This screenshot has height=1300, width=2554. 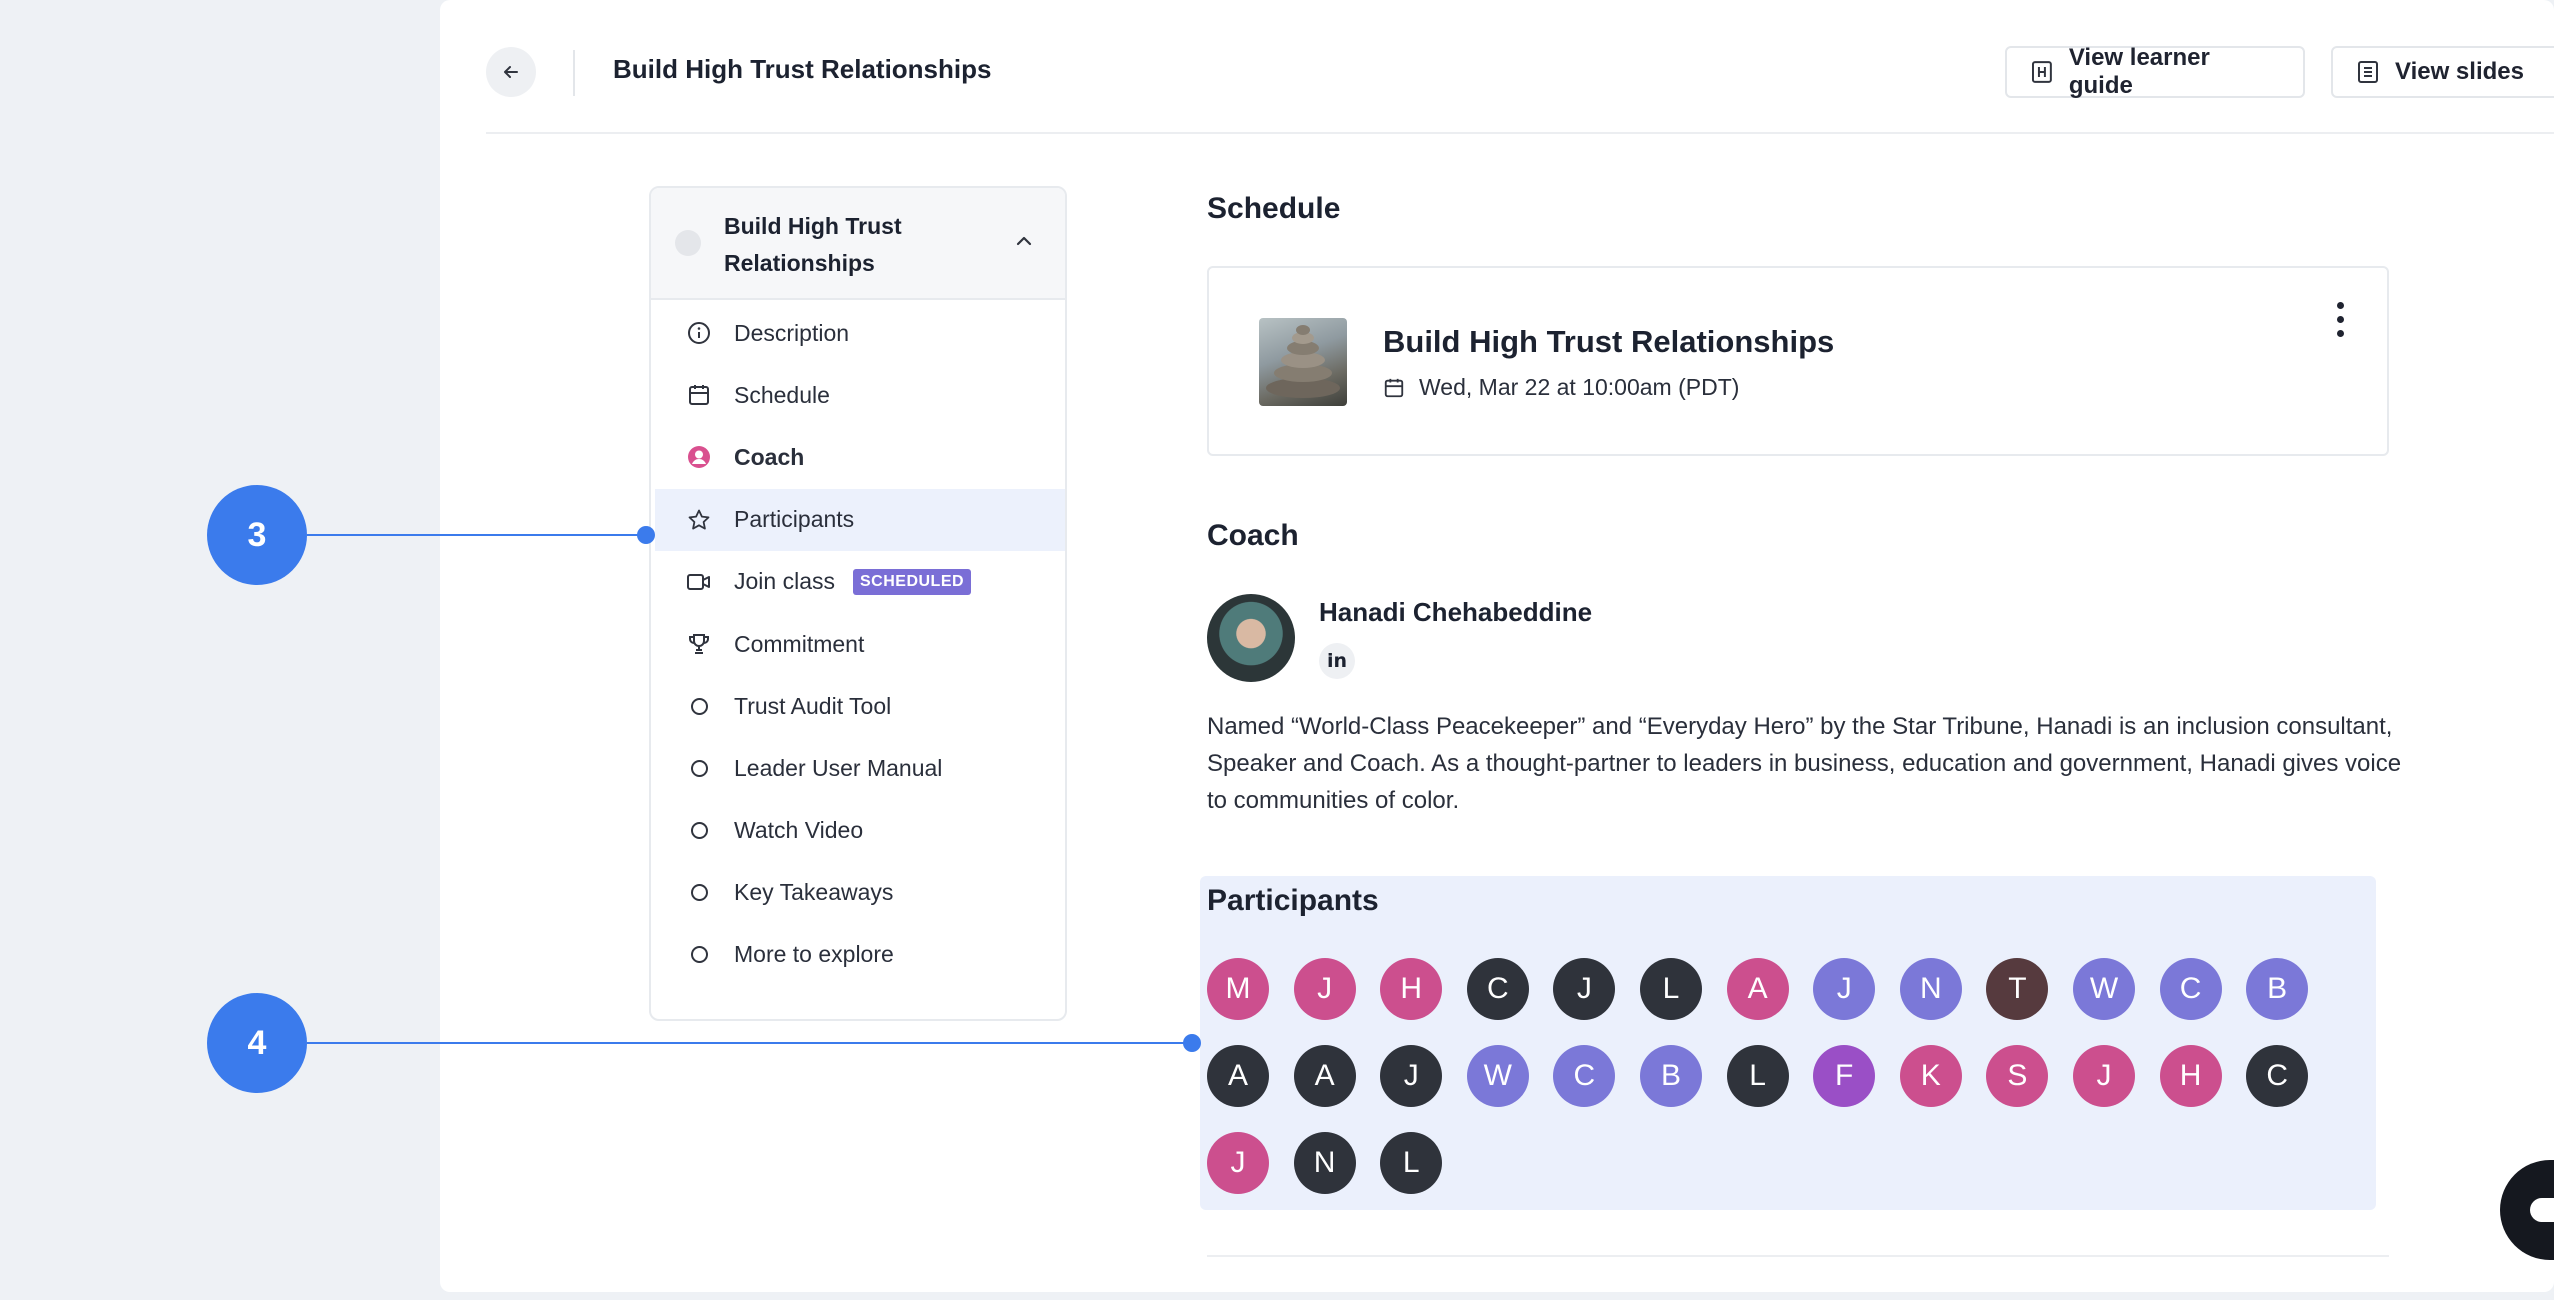 I want to click on view-learner-guide-label: View learner guide, so click(x=2139, y=71).